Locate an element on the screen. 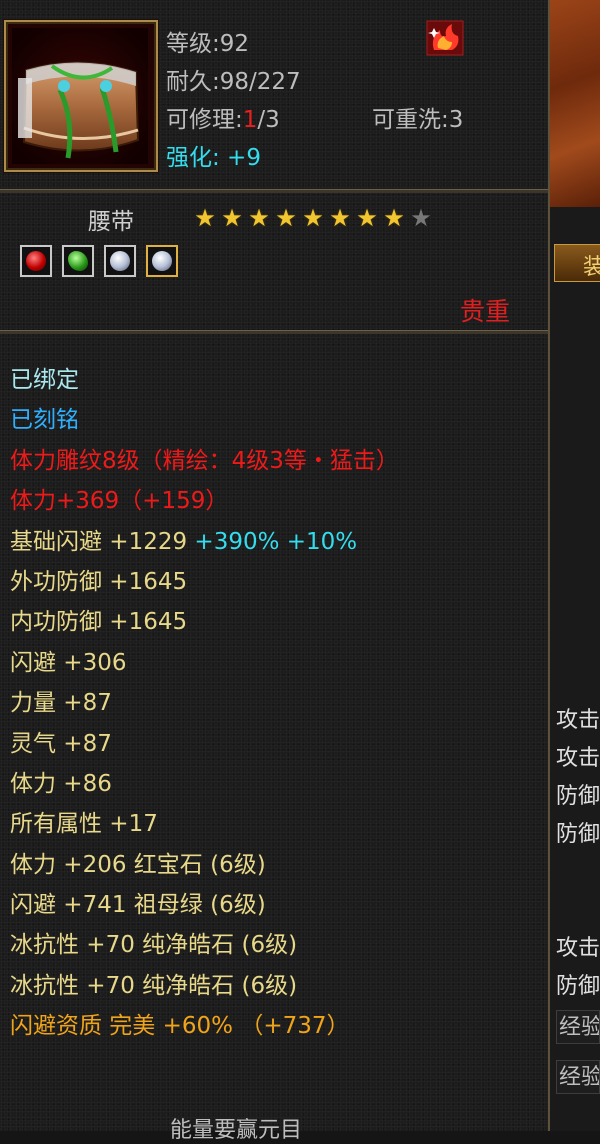 The height and width of the screenshot is (1144, 600). attribute-line: 外功防御 +1645 is located at coordinates (99, 581).